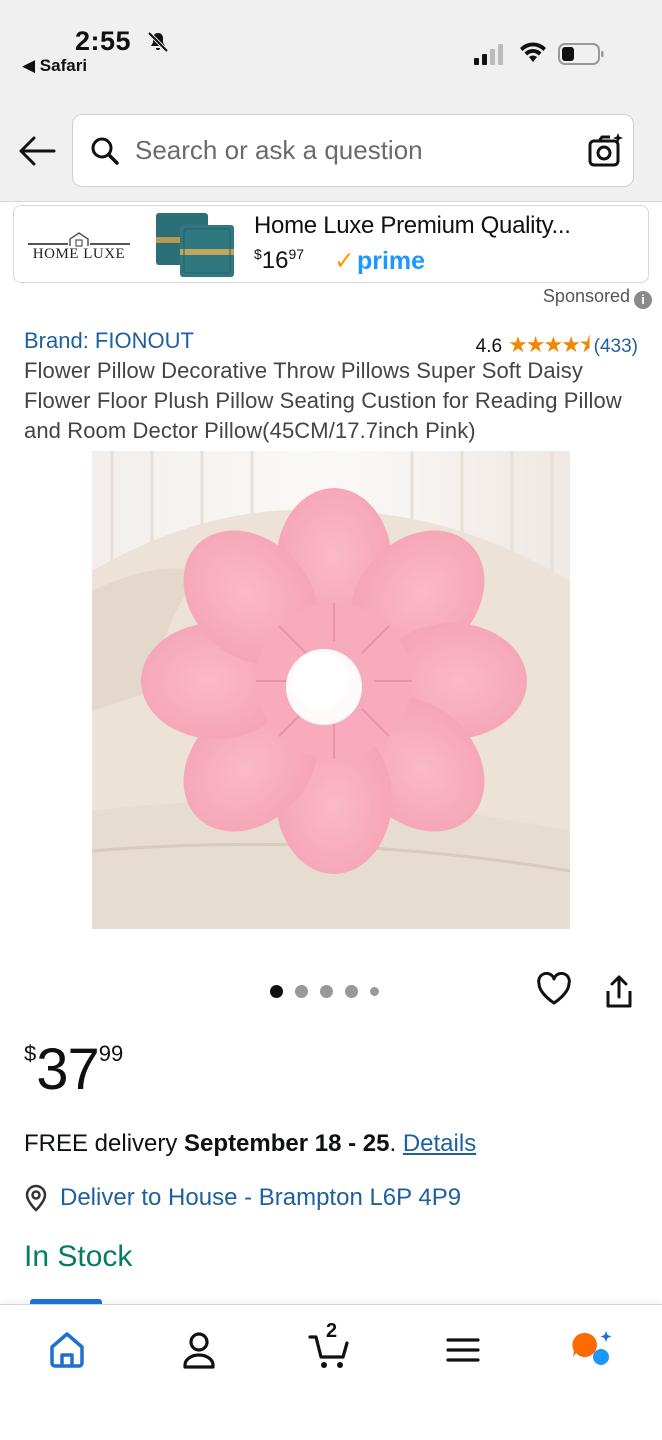 Image resolution: width=662 pixels, height=1440 pixels. I want to click on sponsored-label: Sponsored i, so click(597, 297).